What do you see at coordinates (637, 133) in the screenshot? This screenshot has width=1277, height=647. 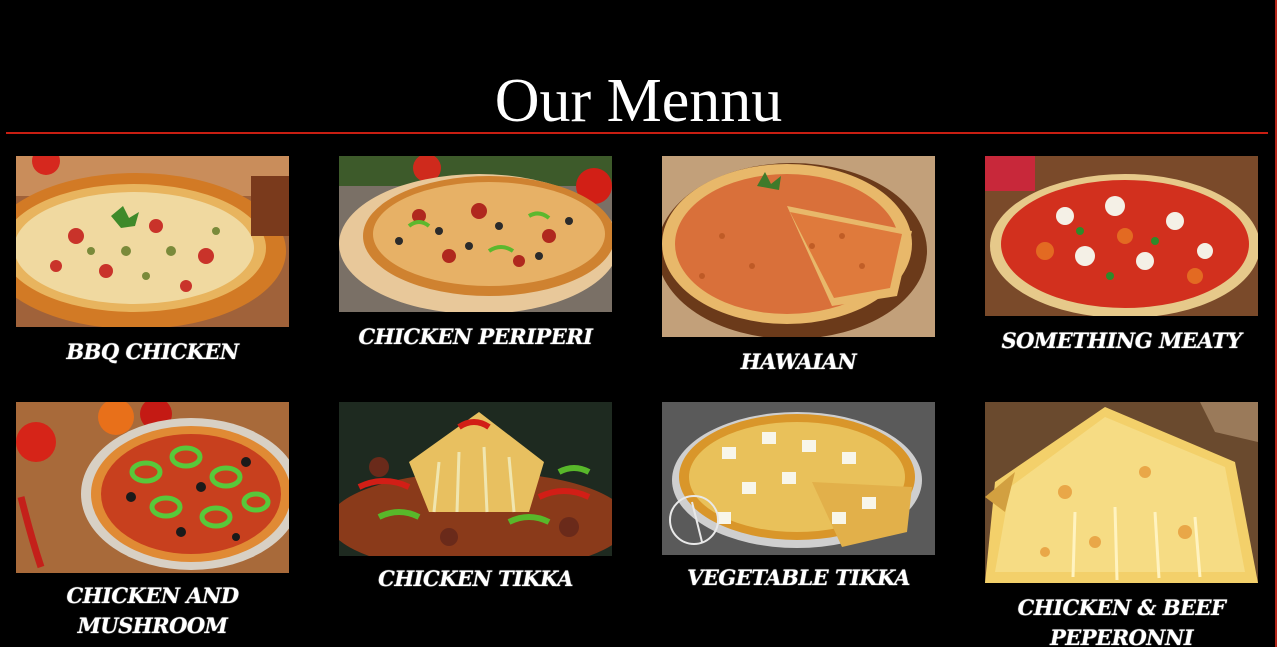 I see `title-divider` at bounding box center [637, 133].